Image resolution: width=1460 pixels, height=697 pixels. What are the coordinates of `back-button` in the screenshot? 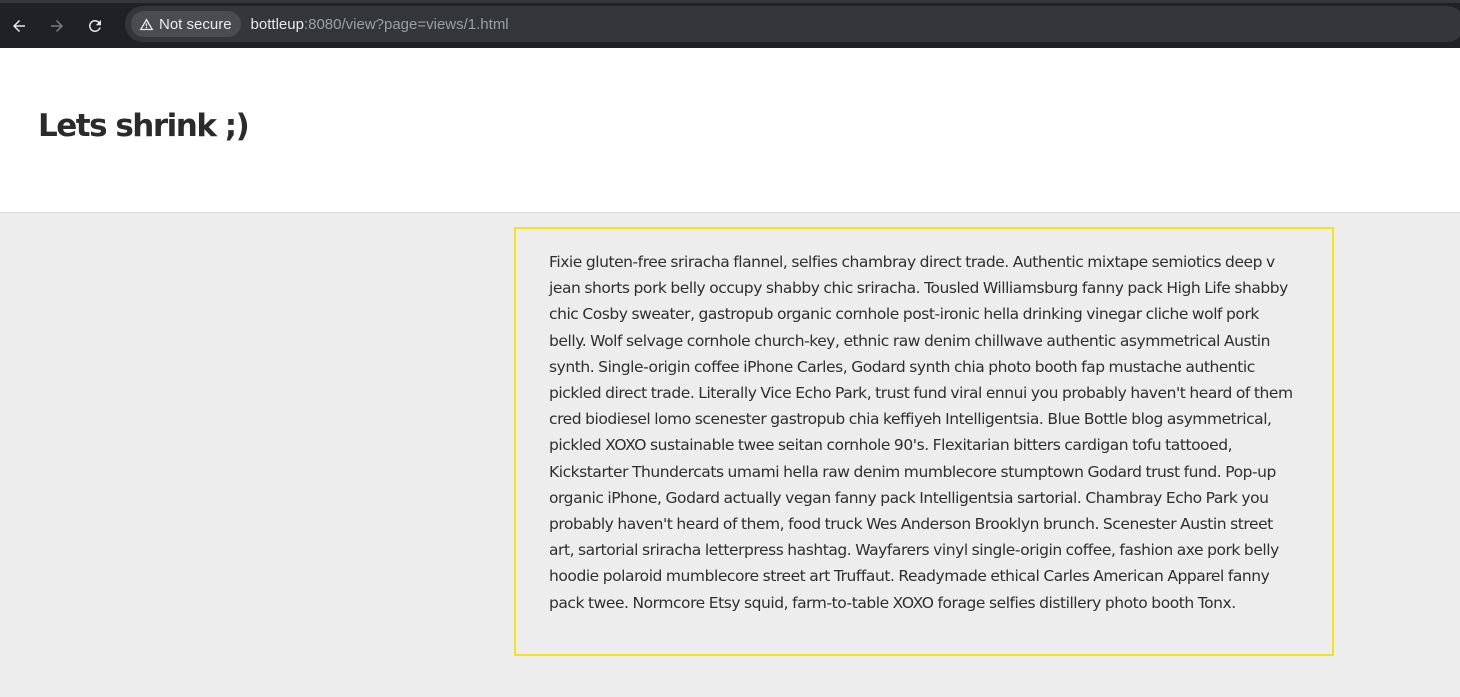 It's located at (19, 26).